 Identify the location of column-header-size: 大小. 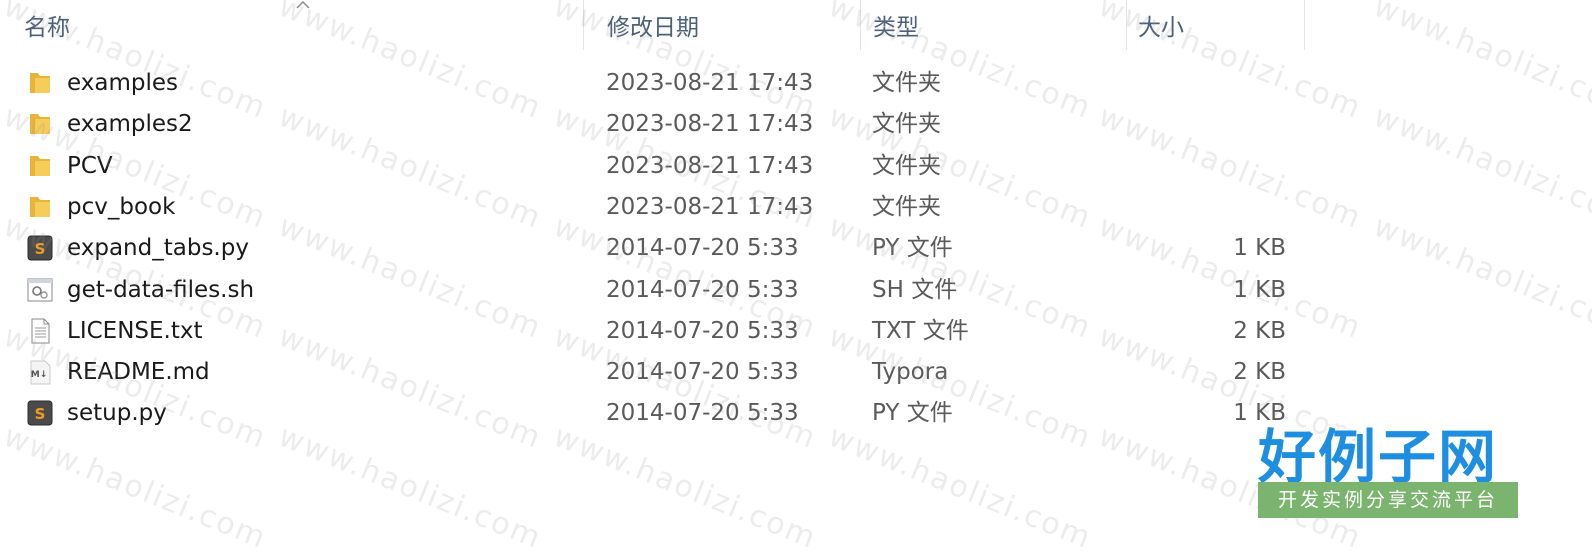
(1216, 25).